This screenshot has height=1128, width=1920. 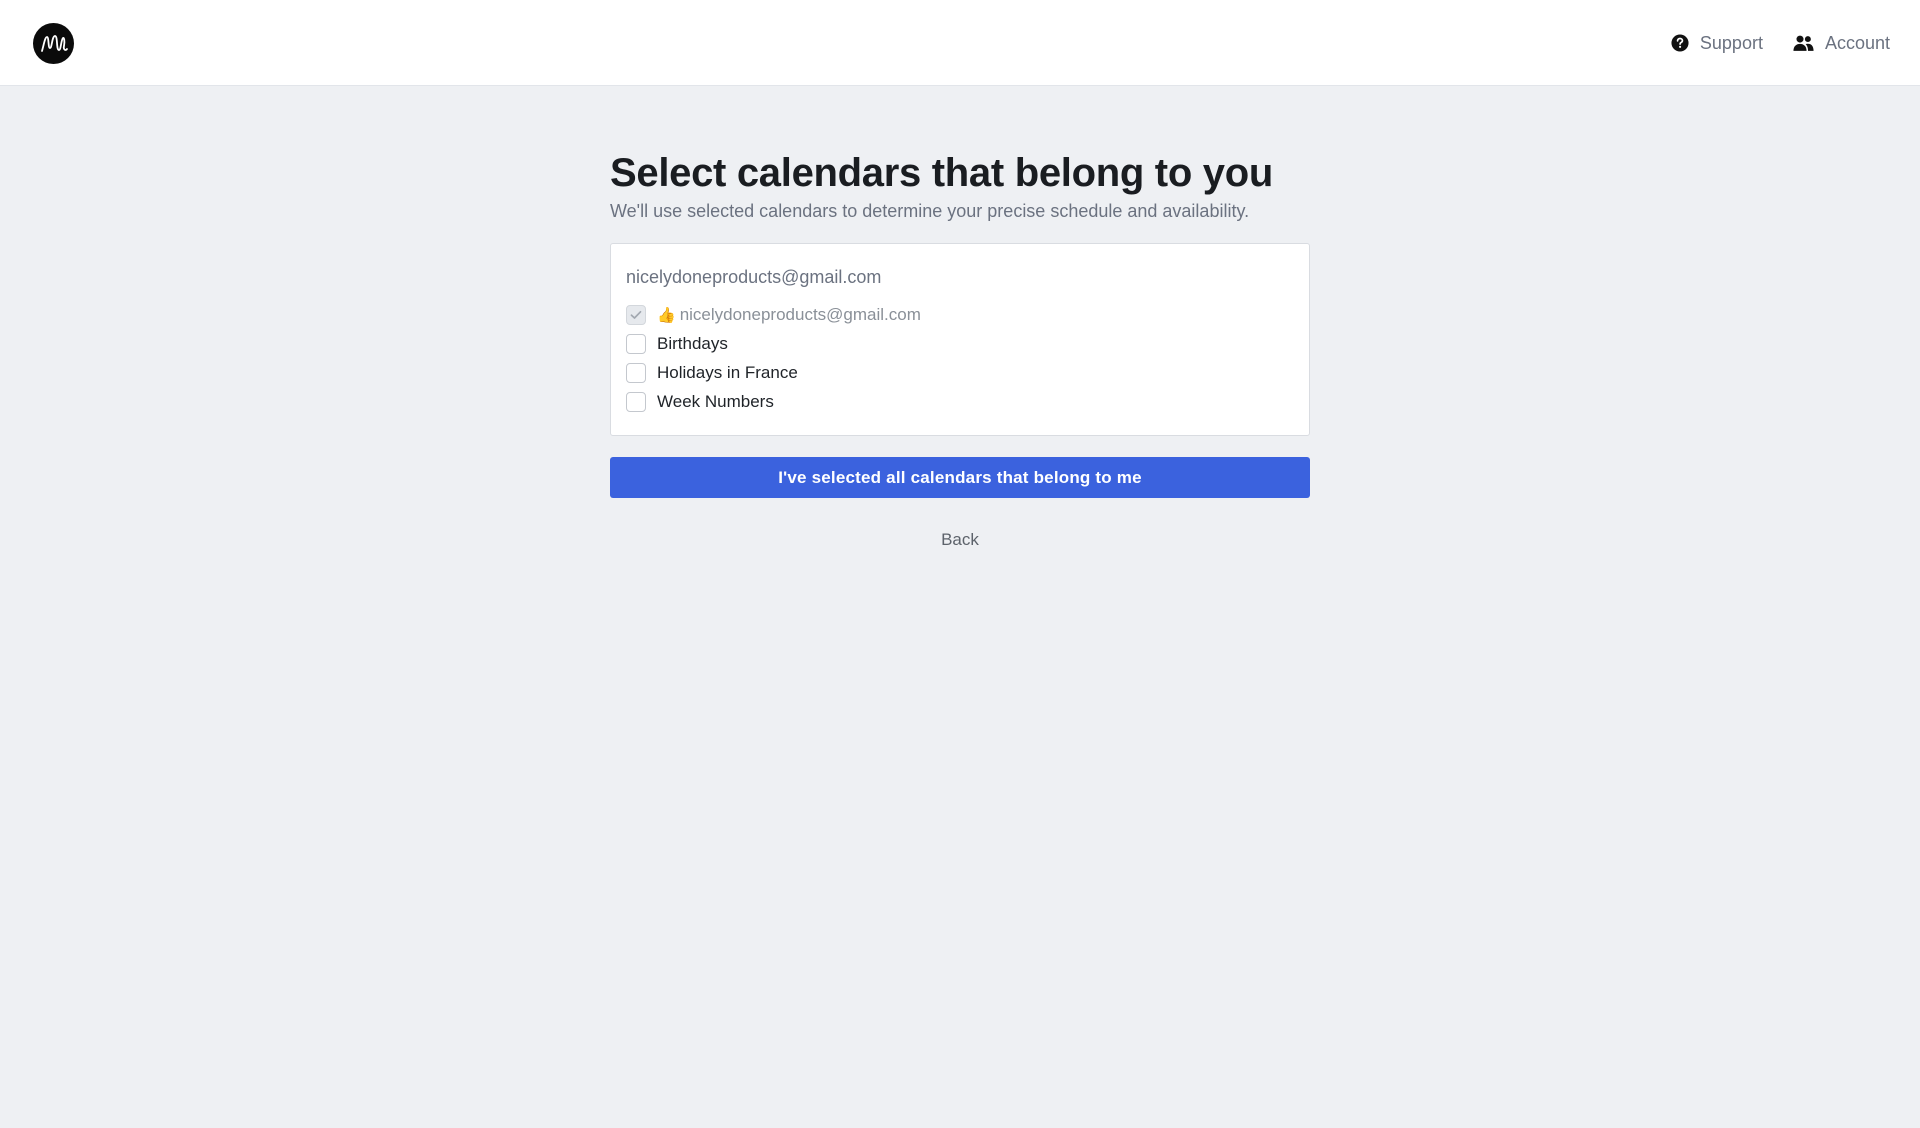 I want to click on logo-icon, so click(x=53, y=43).